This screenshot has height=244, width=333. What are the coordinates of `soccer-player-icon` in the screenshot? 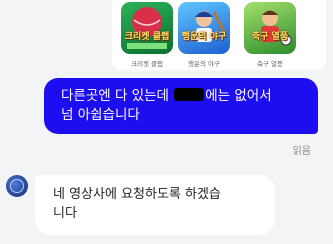 It's located at (276, 28).